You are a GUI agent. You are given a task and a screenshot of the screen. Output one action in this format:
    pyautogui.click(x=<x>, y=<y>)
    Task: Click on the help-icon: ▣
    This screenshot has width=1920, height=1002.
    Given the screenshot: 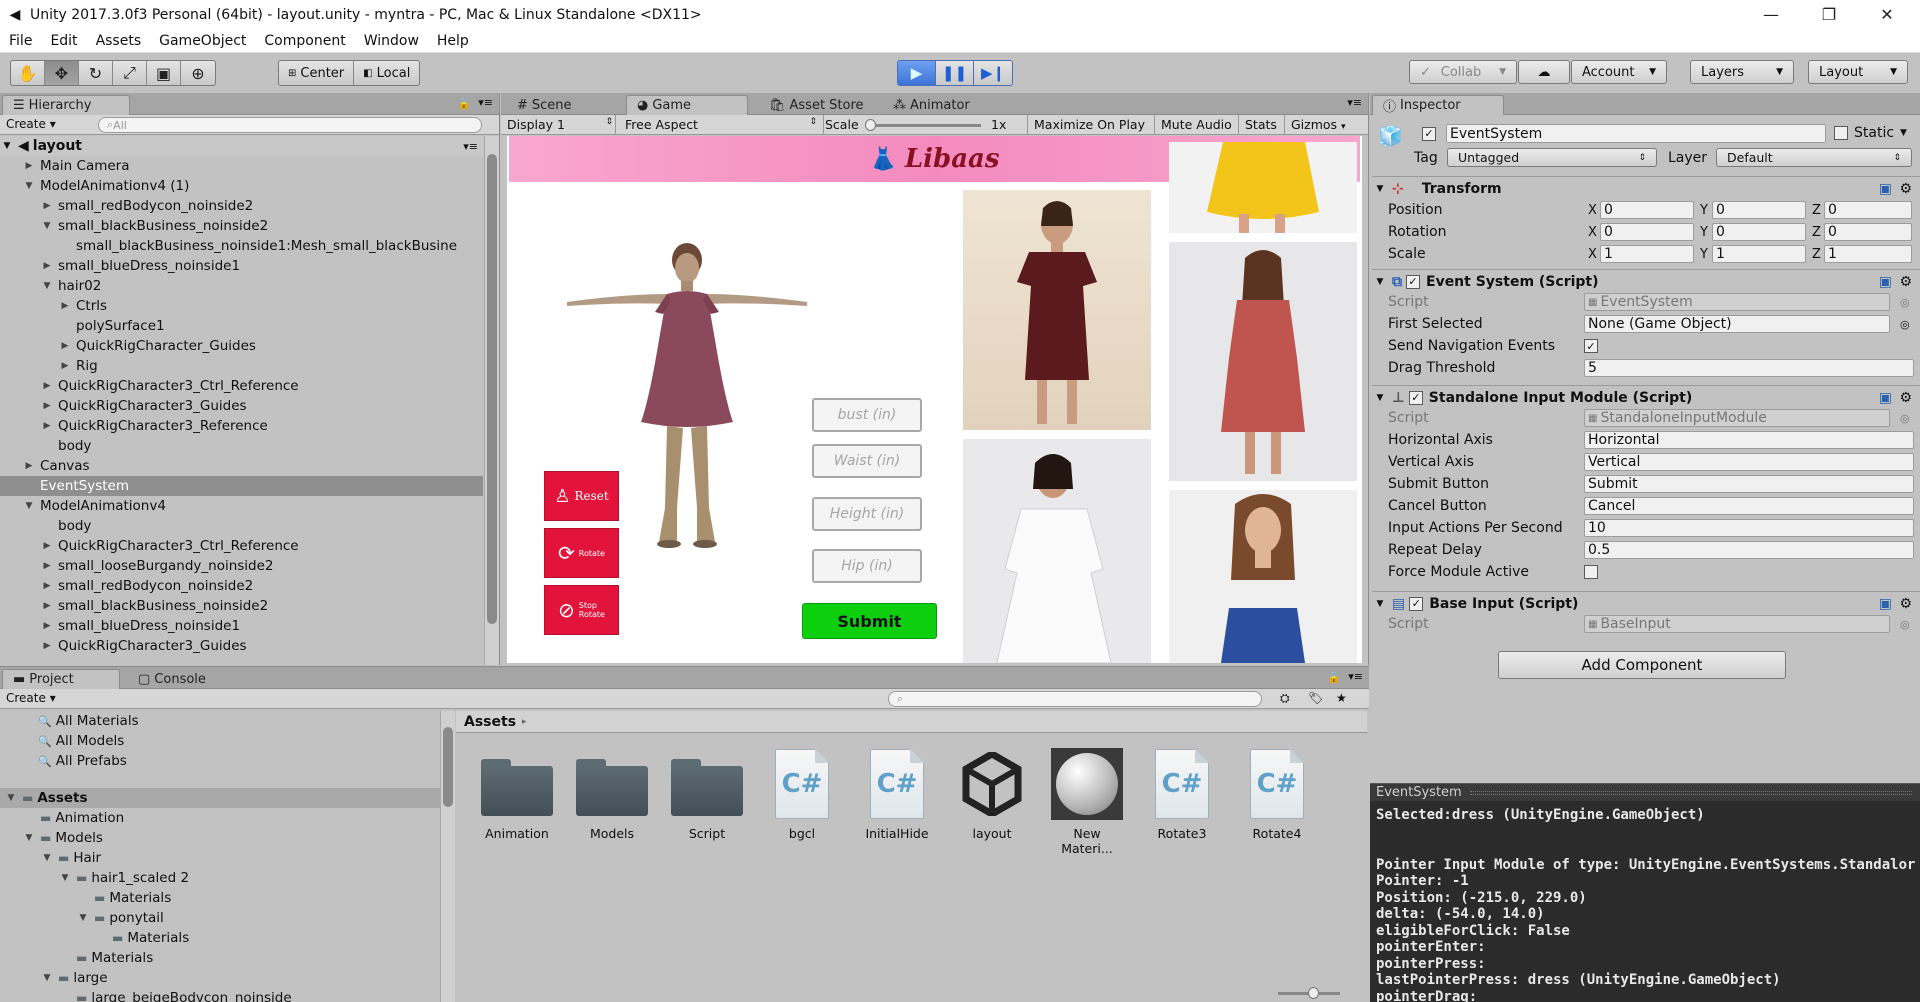 What is the action you would take?
    pyautogui.click(x=1885, y=398)
    